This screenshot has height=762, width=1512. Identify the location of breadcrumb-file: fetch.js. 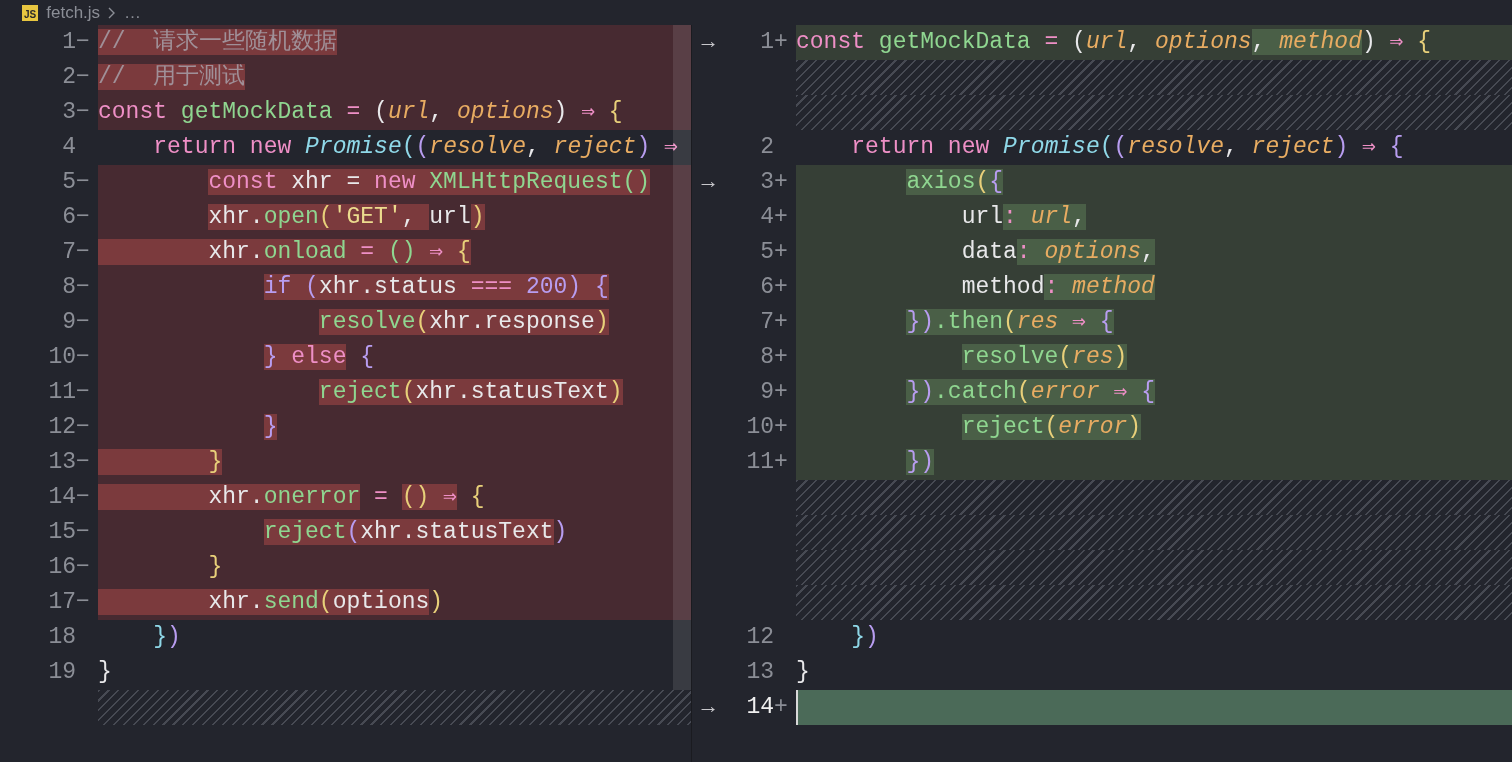
(73, 13).